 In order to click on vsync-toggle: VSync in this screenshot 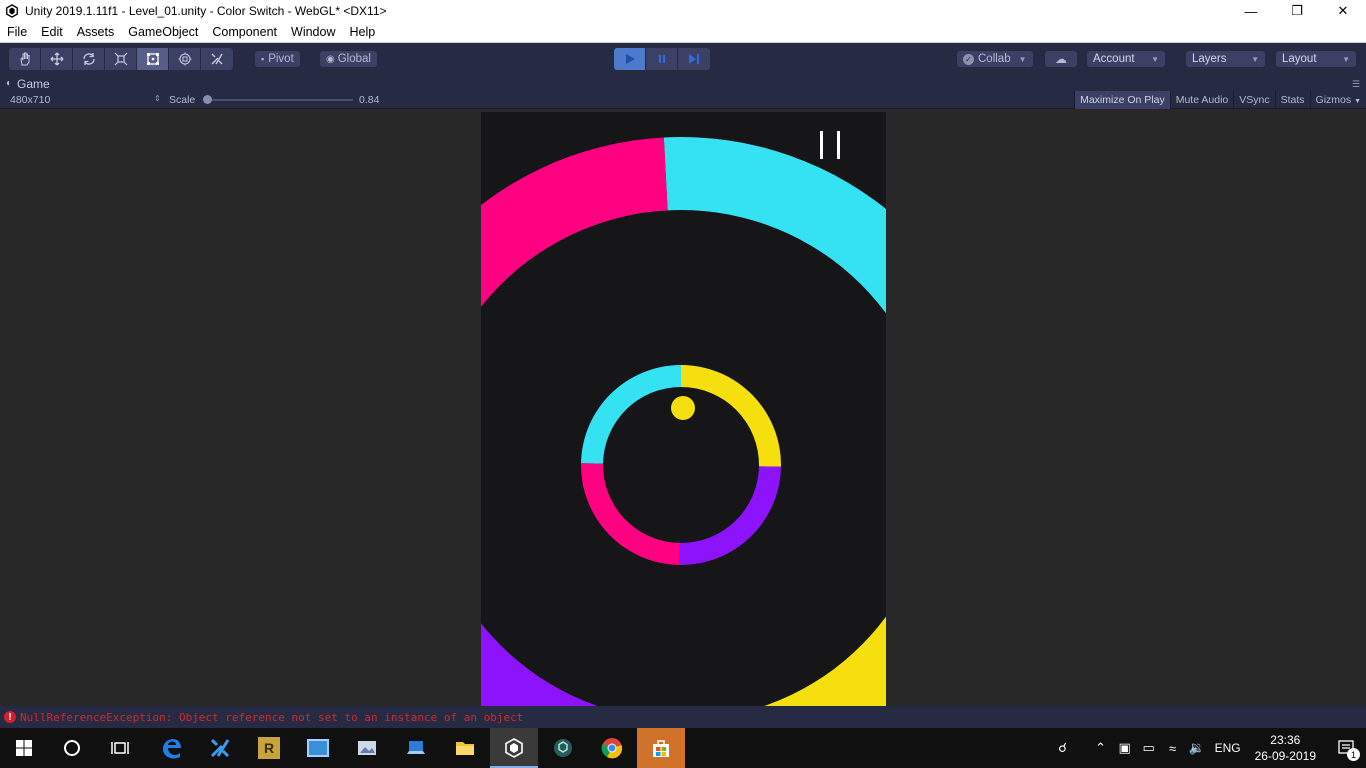, I will do `click(1253, 100)`.